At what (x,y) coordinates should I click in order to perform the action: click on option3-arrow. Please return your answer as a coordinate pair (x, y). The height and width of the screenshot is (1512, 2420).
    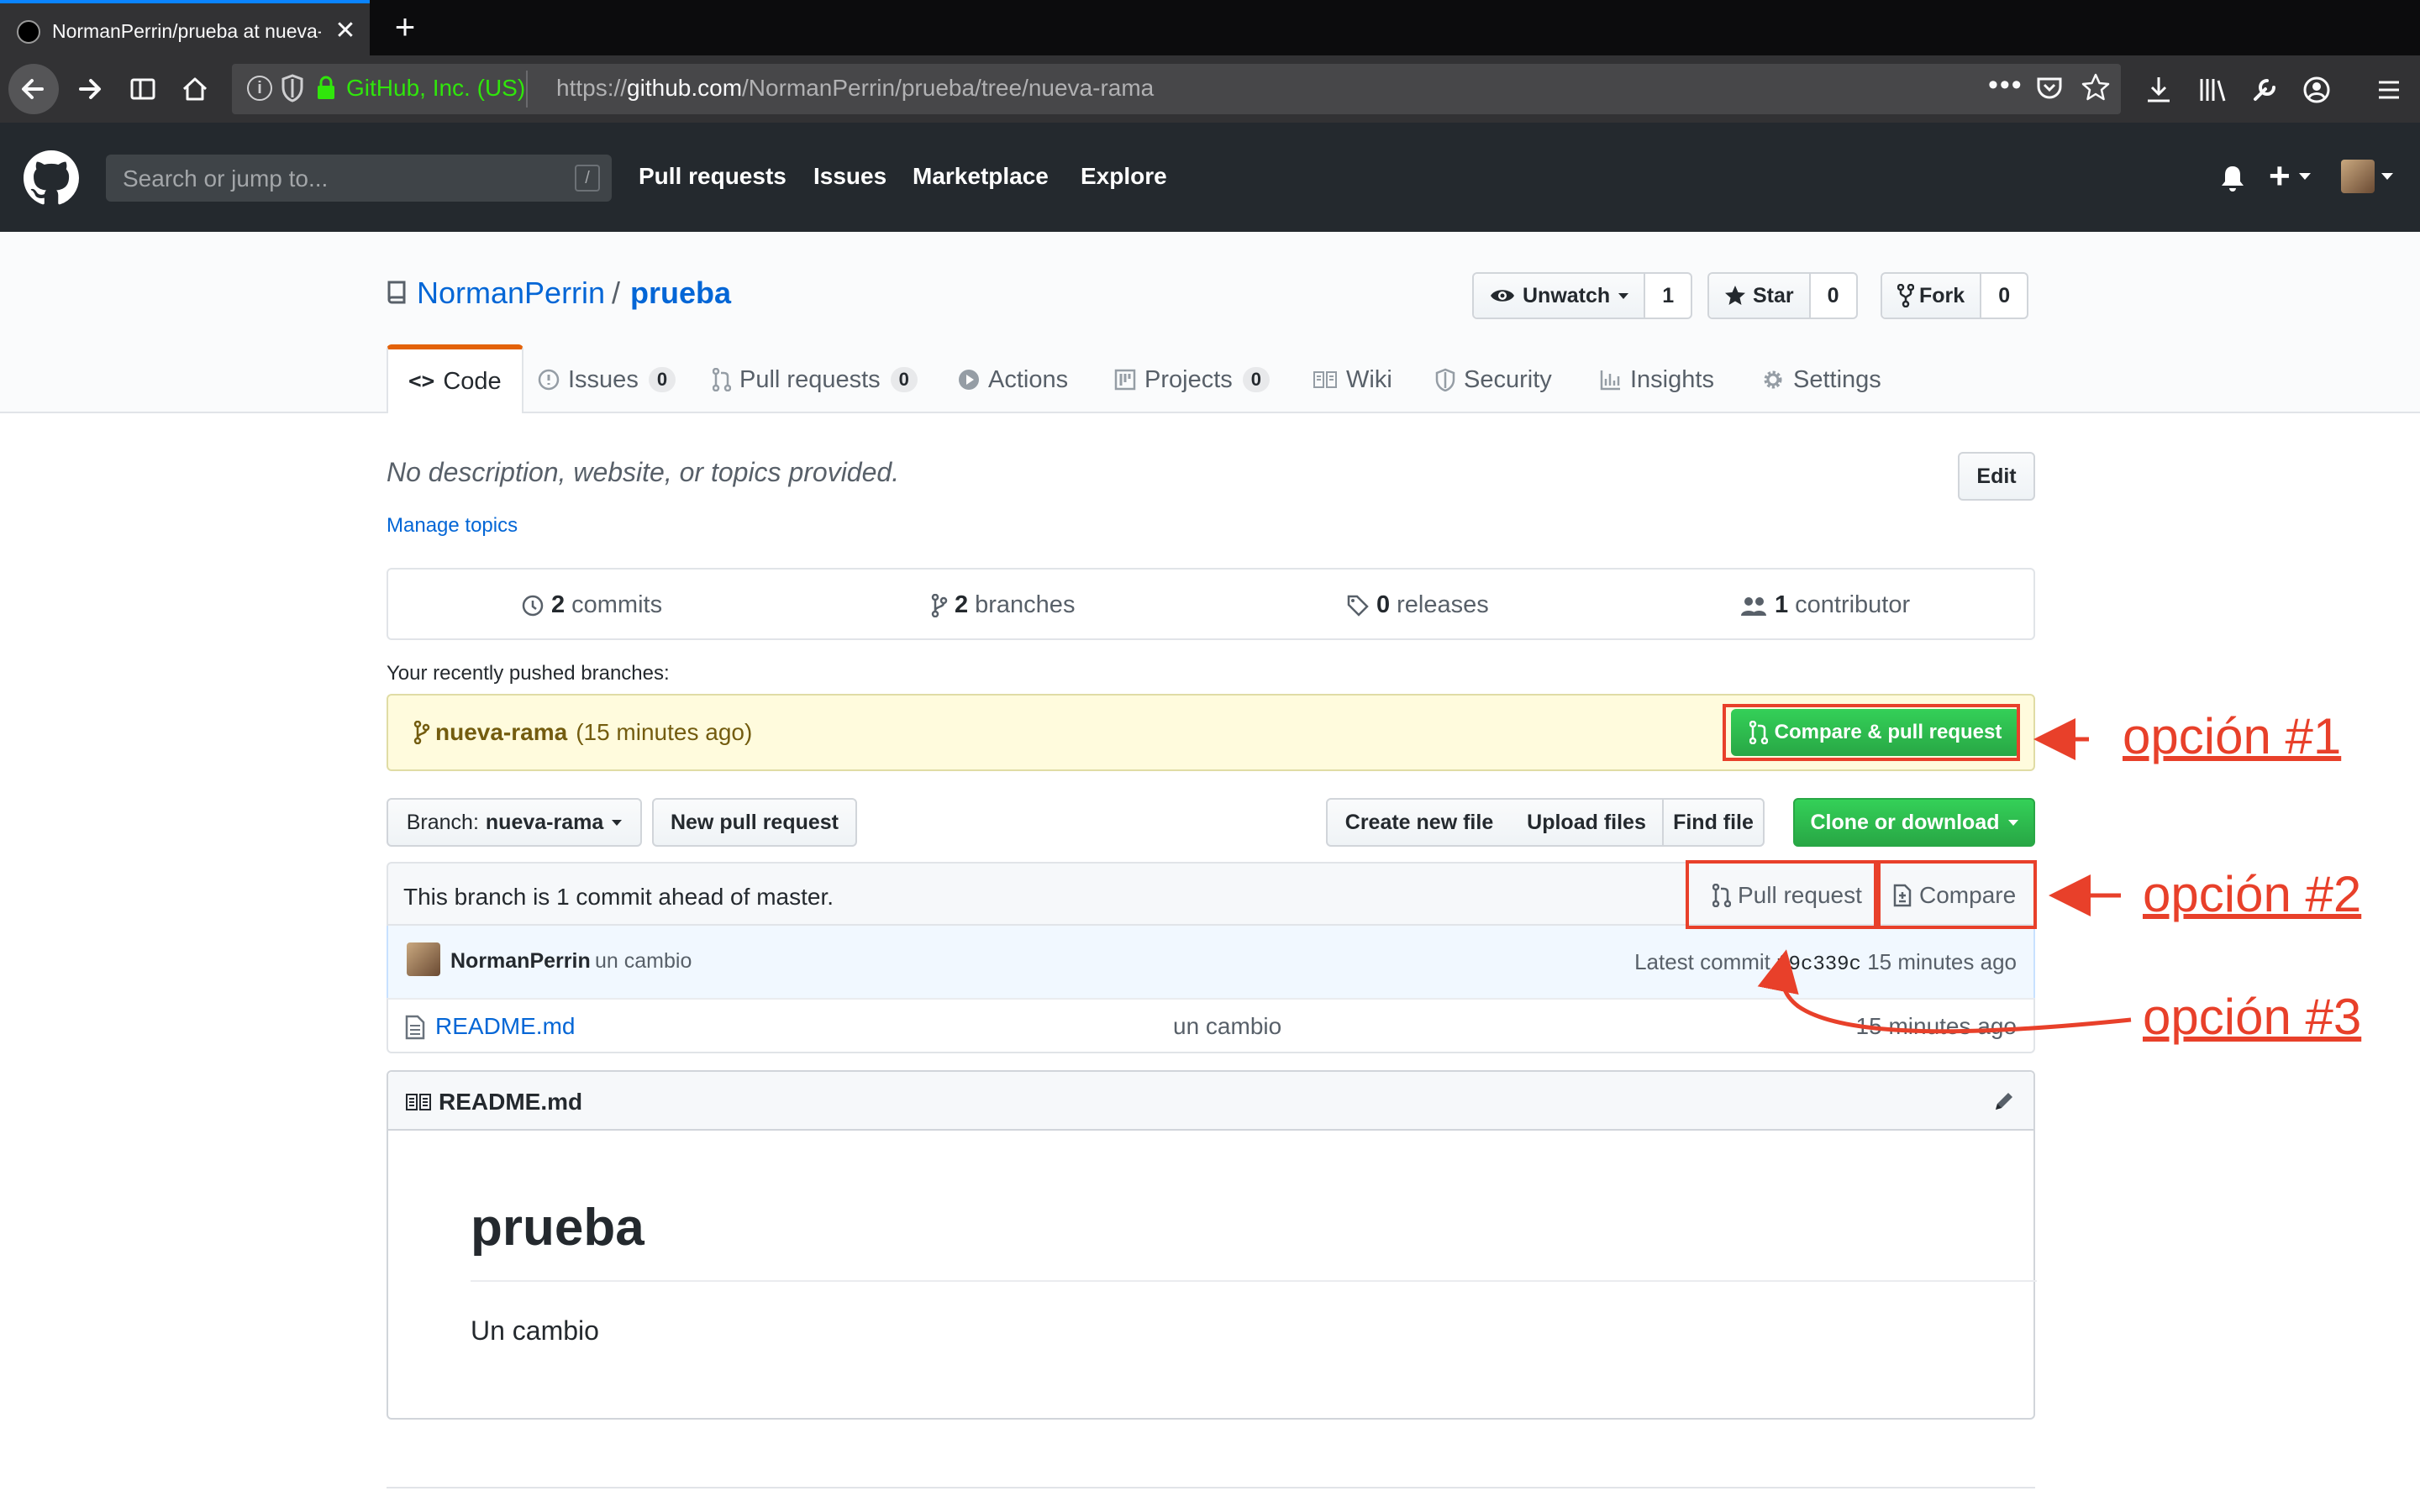
    Looking at the image, I should click on (1944, 991).